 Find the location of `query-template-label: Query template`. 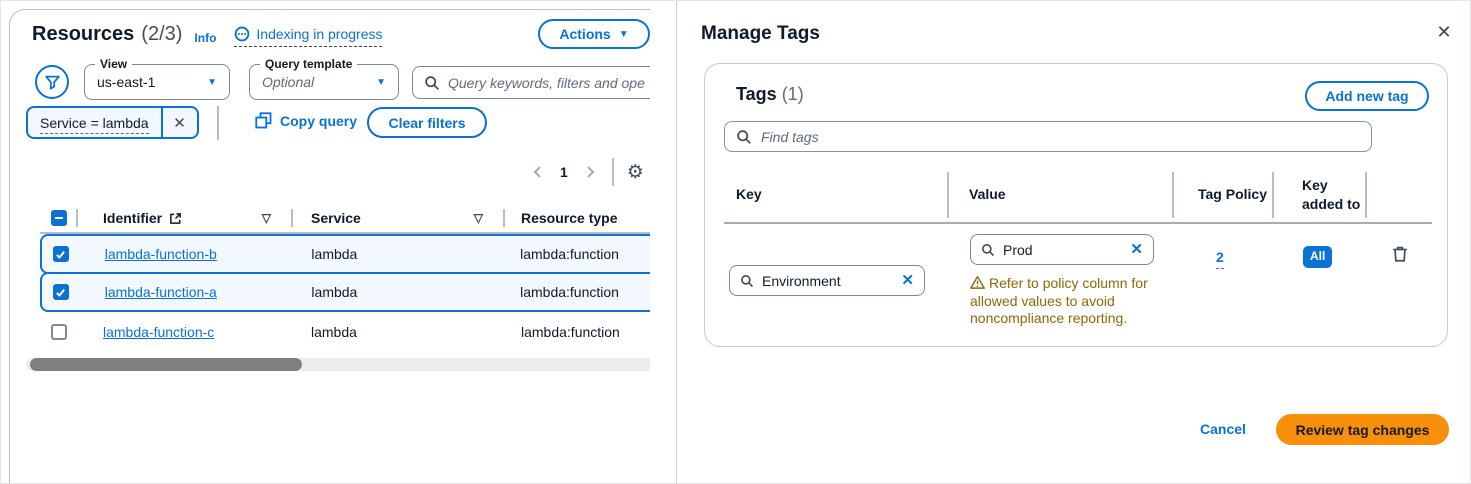

query-template-label: Query template is located at coordinates (309, 64).